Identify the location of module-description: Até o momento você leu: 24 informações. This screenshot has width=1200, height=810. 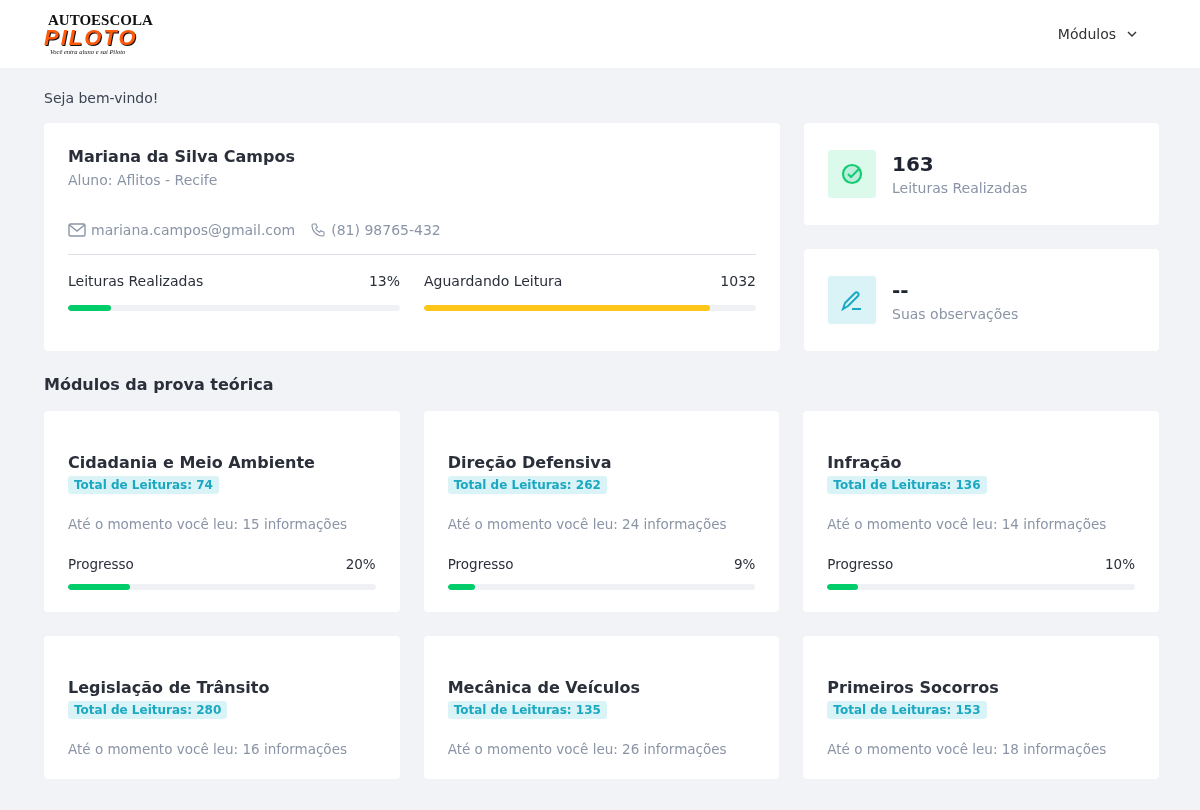
(587, 524).